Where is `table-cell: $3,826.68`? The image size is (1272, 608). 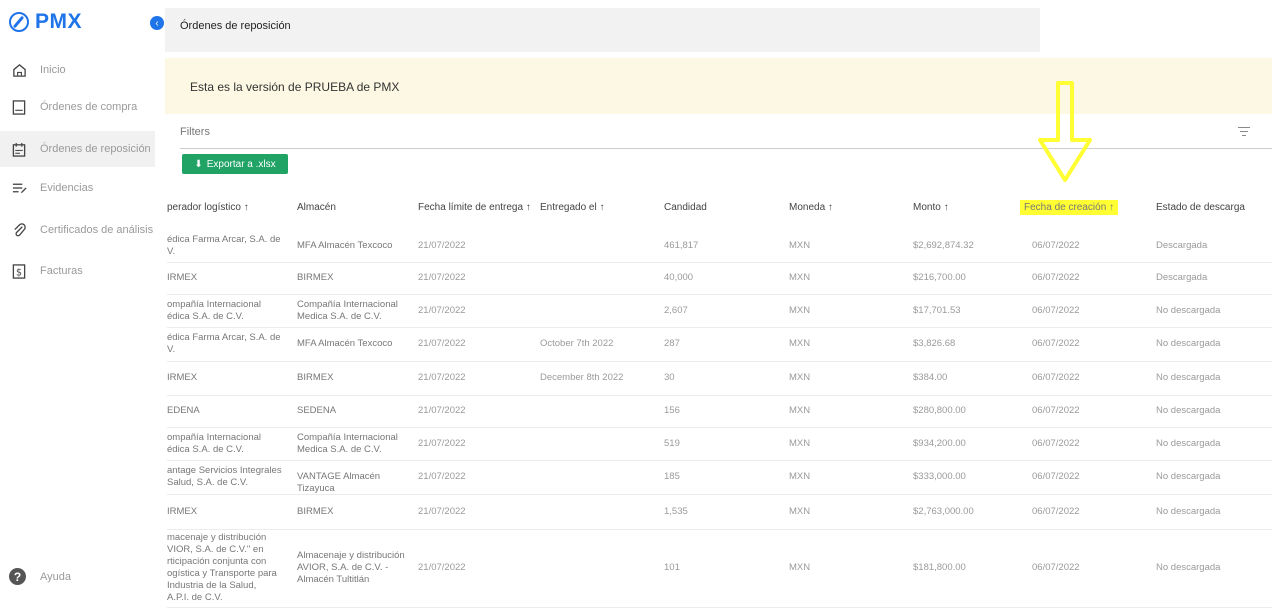 table-cell: $3,826.68 is located at coordinates (934, 343).